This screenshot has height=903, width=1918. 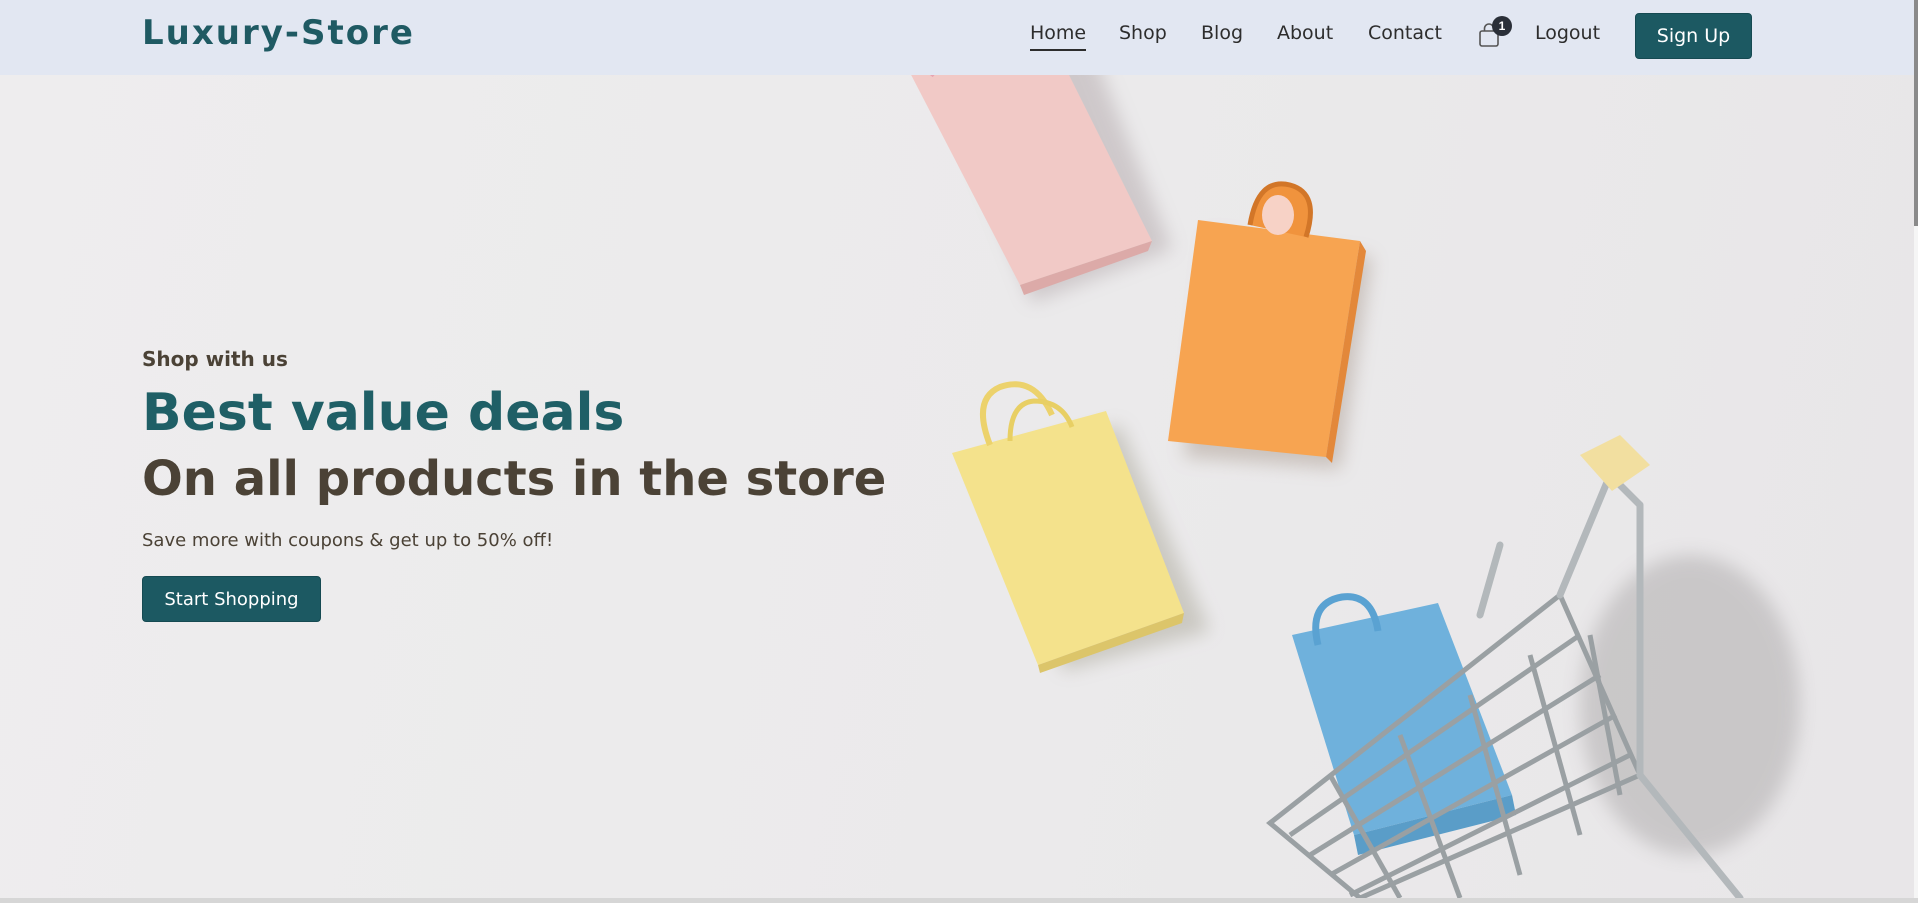 What do you see at coordinates (278, 33) in the screenshot?
I see `brand-logo: Luxury-Store` at bounding box center [278, 33].